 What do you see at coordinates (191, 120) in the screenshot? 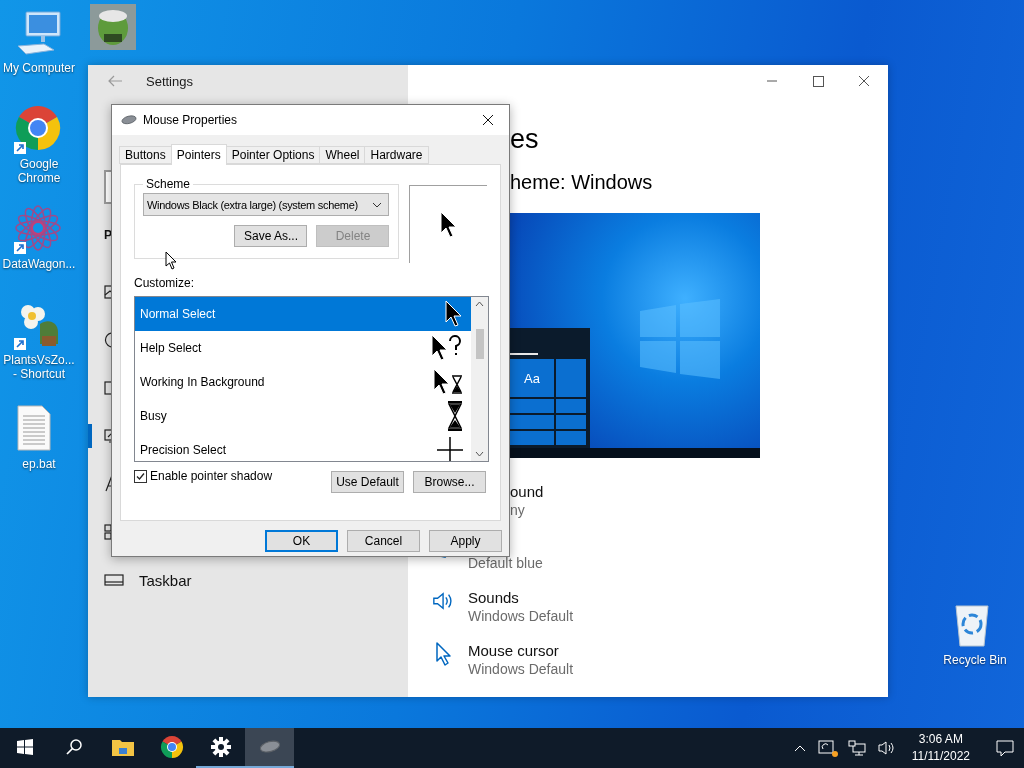
I see `dialog-title: Mouse Properties` at bounding box center [191, 120].